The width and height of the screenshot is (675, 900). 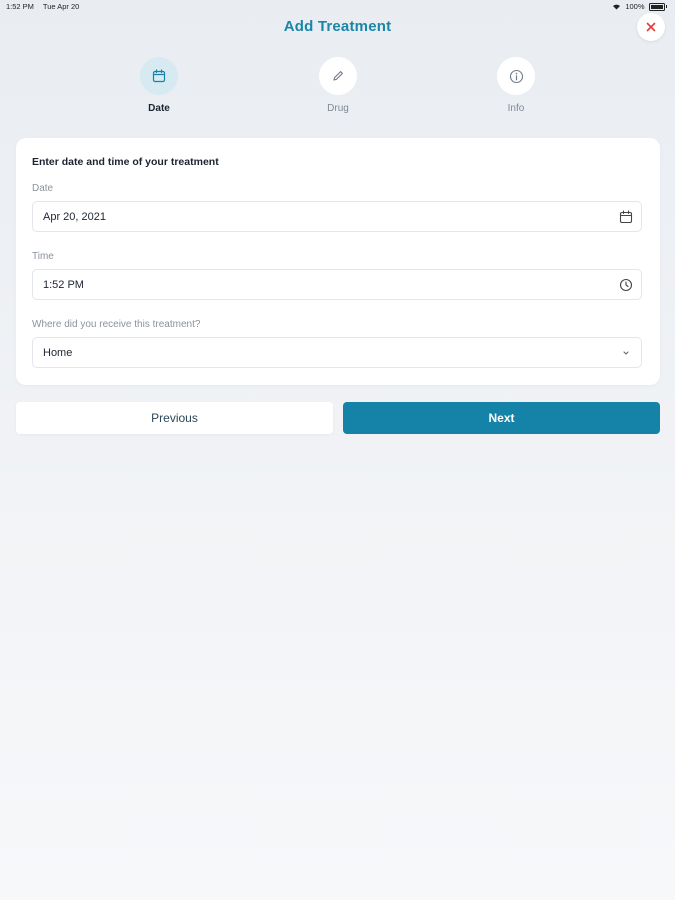 What do you see at coordinates (58, 353) in the screenshot?
I see `location-value: Home` at bounding box center [58, 353].